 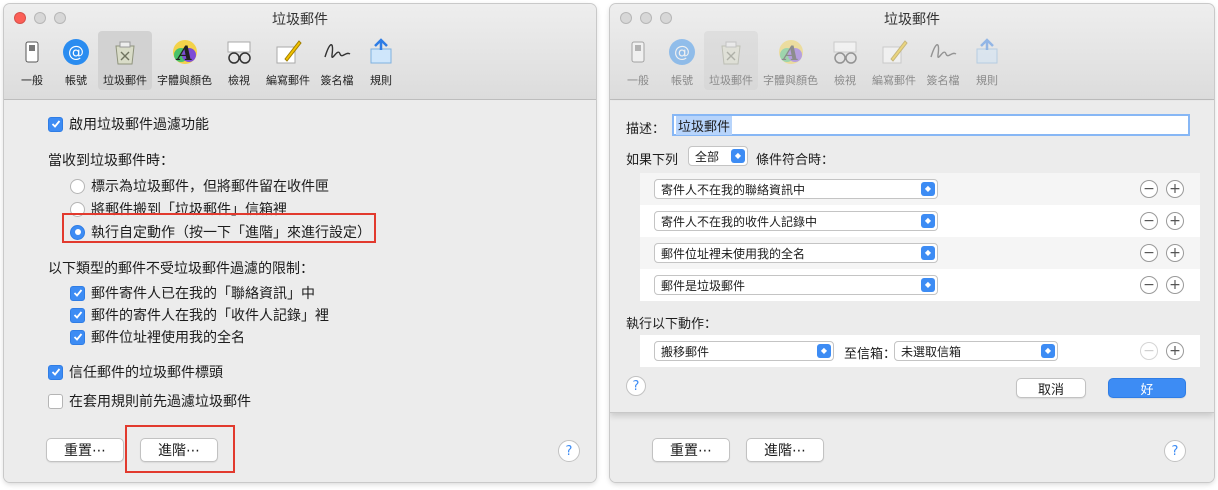 What do you see at coordinates (55, 372) in the screenshot?
I see `trust-headers-checkbox` at bounding box center [55, 372].